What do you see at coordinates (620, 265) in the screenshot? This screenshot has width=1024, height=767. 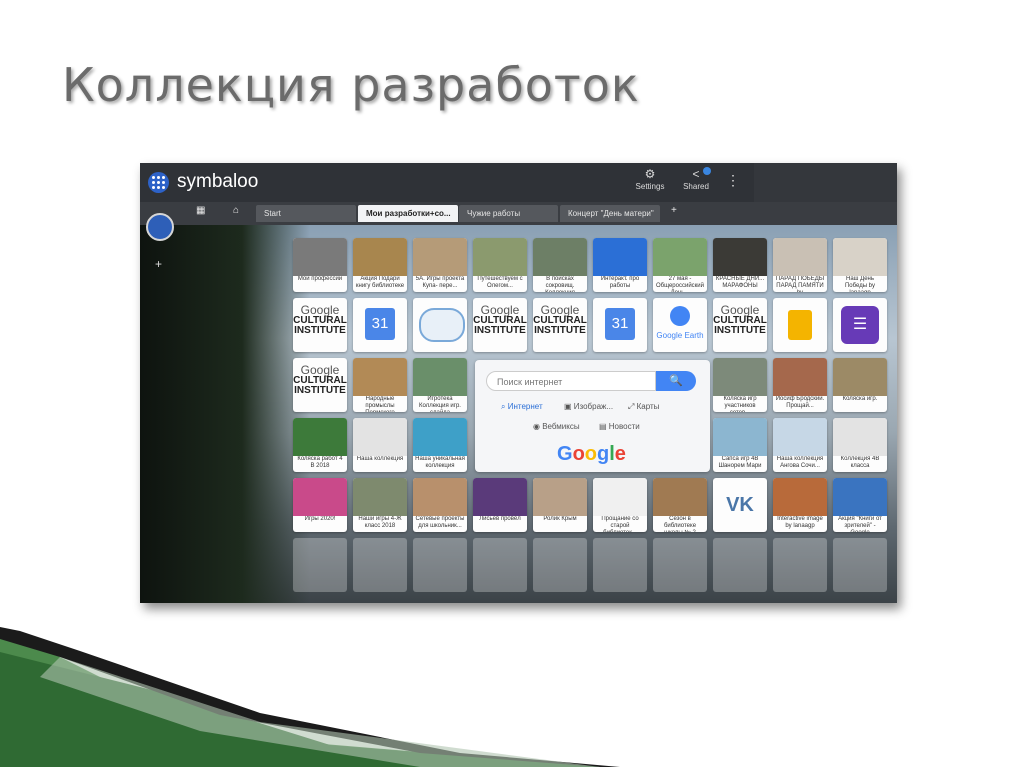 I see `tile: Интеракт. про работы` at bounding box center [620, 265].